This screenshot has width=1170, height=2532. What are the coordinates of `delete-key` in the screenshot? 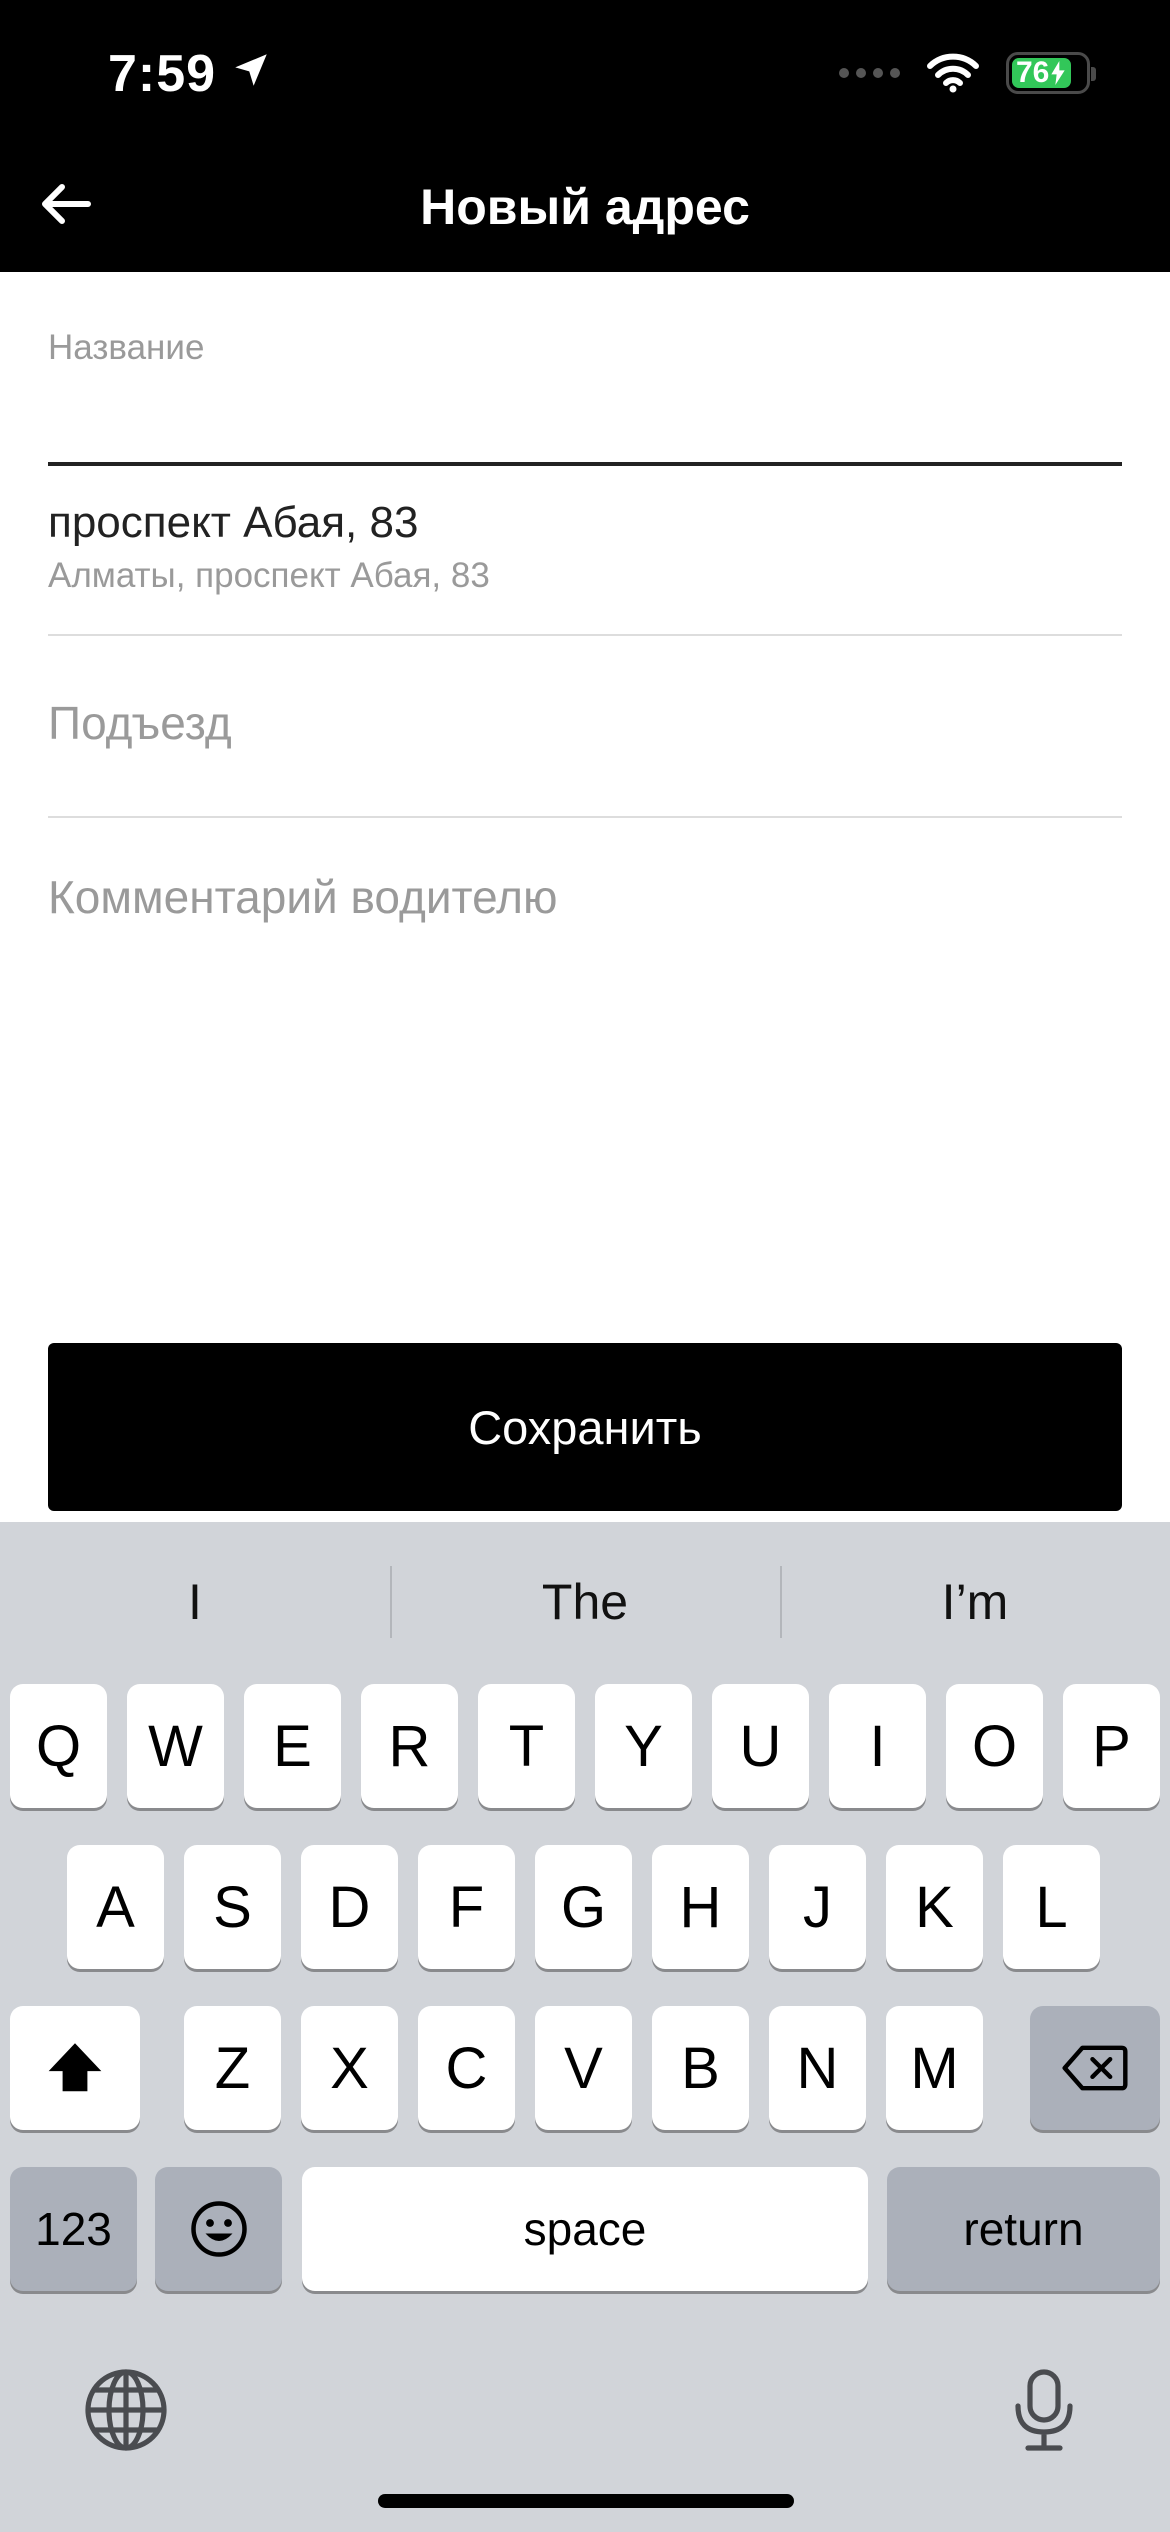 It's located at (1095, 2068).